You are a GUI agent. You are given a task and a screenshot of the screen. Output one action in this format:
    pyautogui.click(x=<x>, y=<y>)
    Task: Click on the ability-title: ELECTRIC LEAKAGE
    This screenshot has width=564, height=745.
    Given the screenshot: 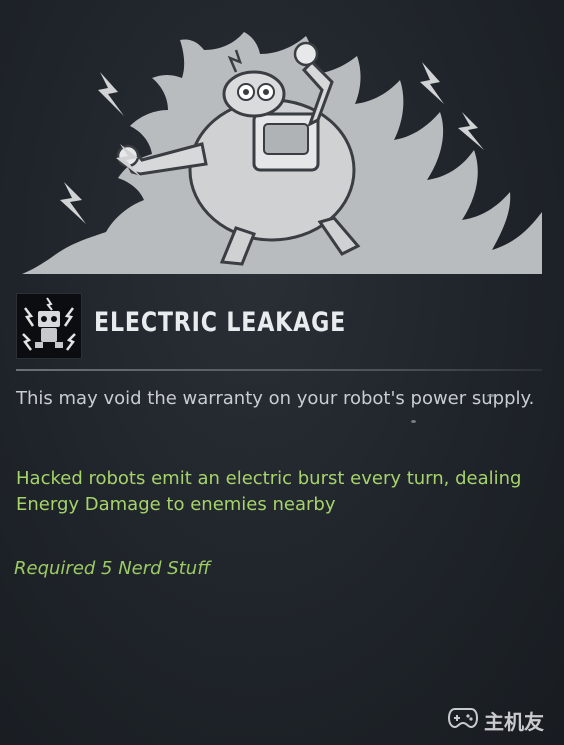 What is the action you would take?
    pyautogui.click(x=220, y=322)
    